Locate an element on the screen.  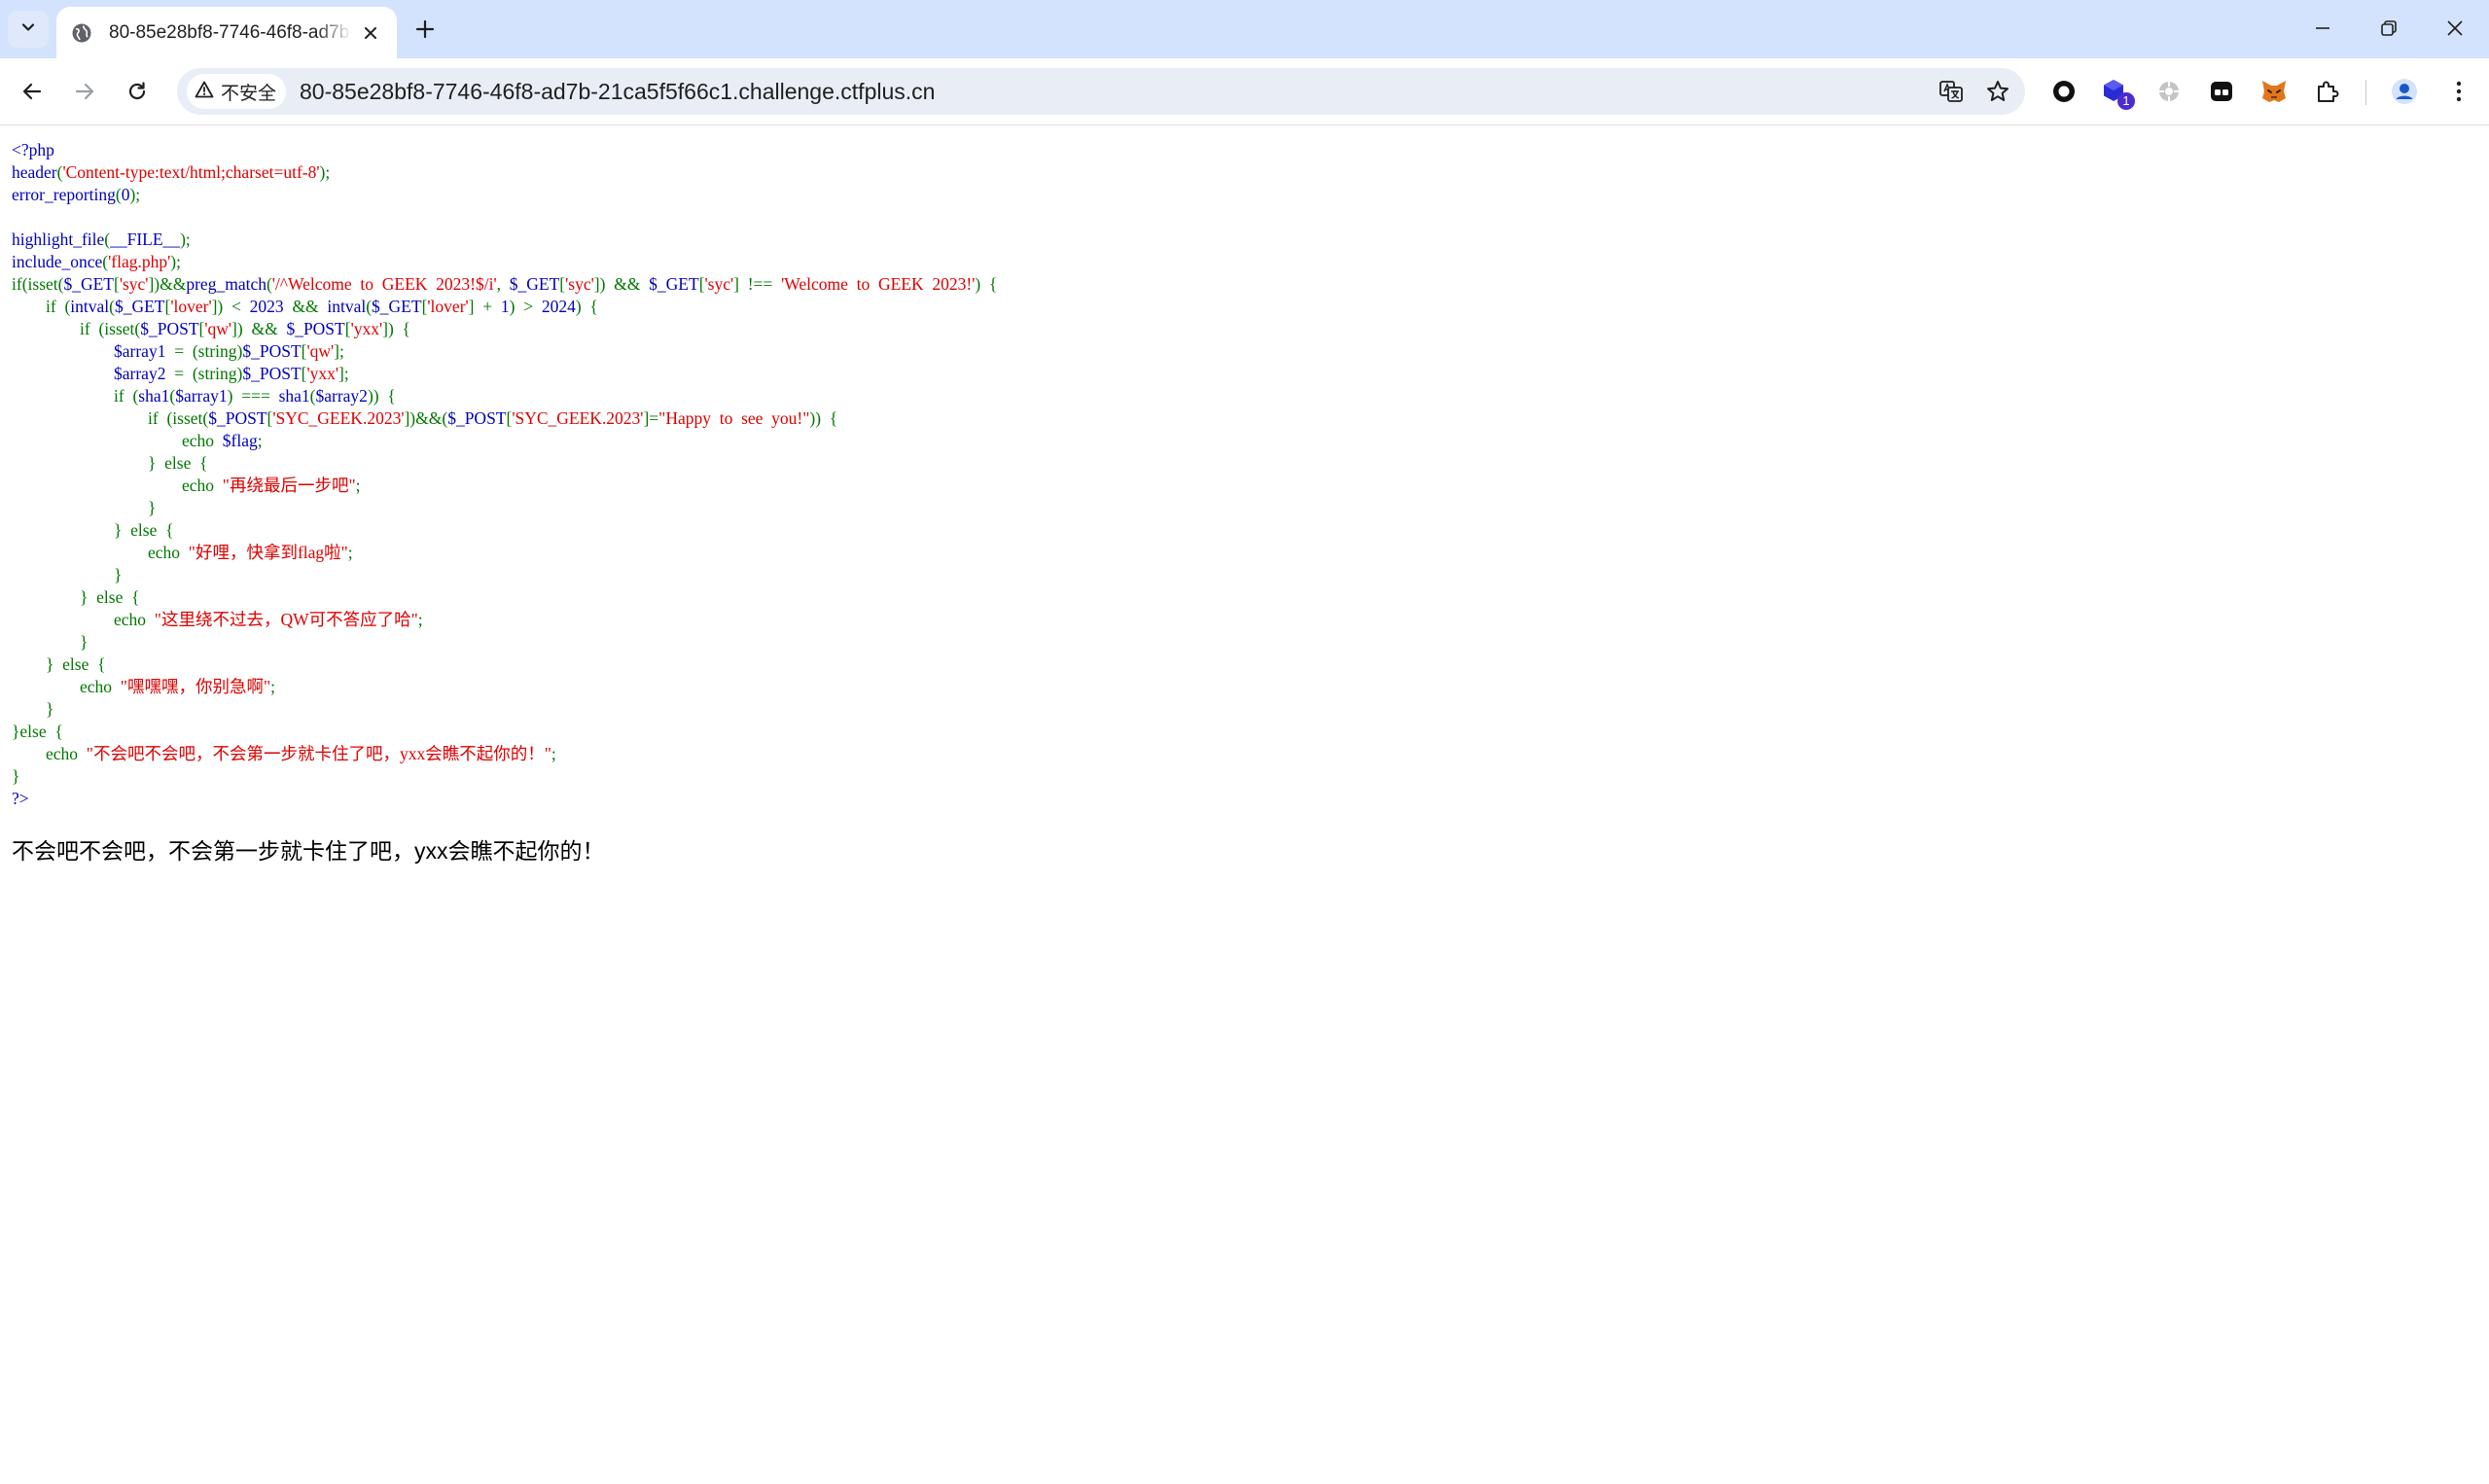
minimize-button is located at coordinates (2323, 28).